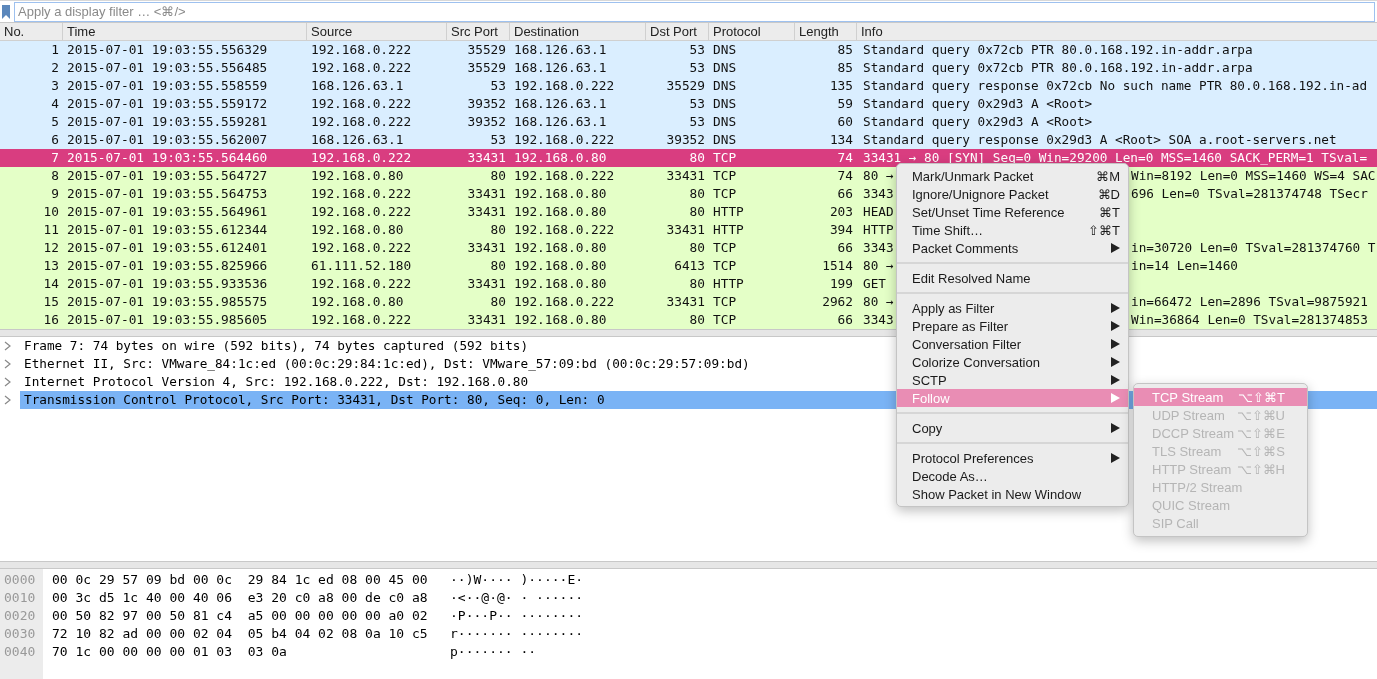  What do you see at coordinates (1012, 458) in the screenshot?
I see `menu-item: Protocol Preferences` at bounding box center [1012, 458].